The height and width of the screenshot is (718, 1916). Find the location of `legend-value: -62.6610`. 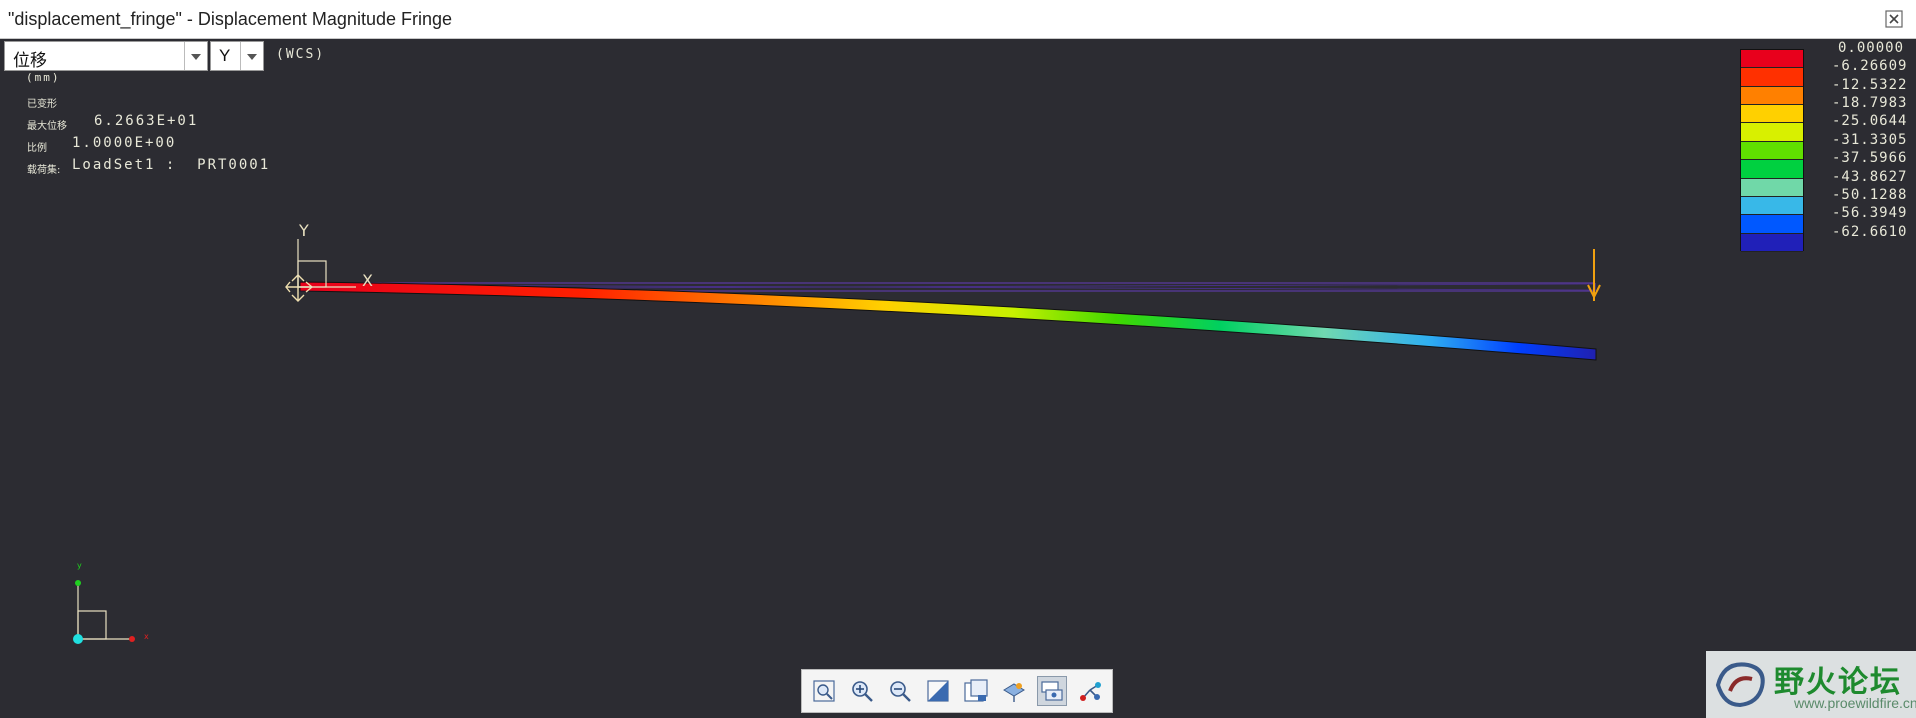

legend-value: -62.6610 is located at coordinates (1870, 231).